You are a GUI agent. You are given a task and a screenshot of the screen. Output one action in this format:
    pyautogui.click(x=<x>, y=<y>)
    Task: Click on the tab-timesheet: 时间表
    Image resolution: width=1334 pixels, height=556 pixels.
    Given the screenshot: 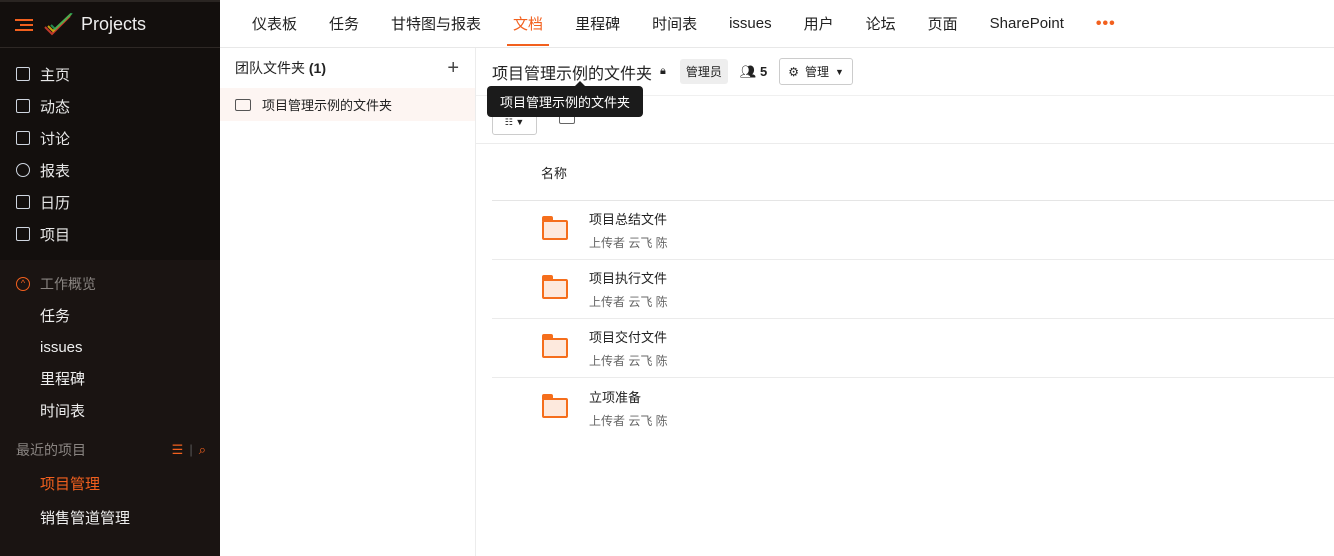 What is the action you would take?
    pyautogui.click(x=674, y=24)
    